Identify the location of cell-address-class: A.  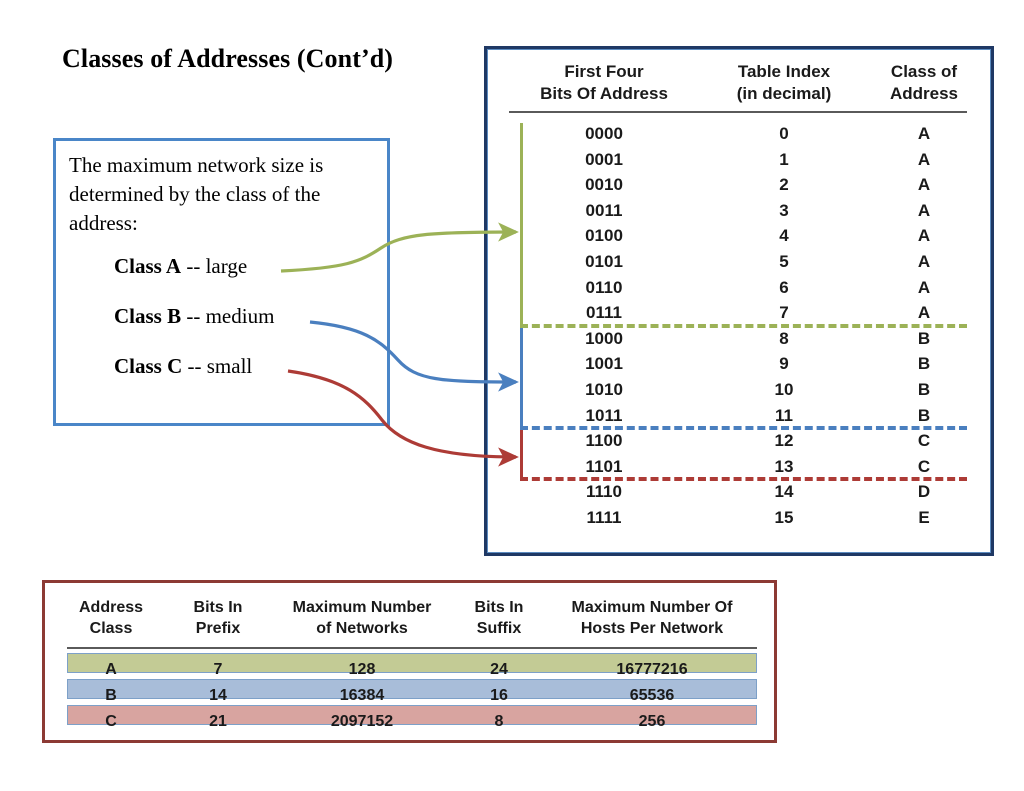
(111, 669).